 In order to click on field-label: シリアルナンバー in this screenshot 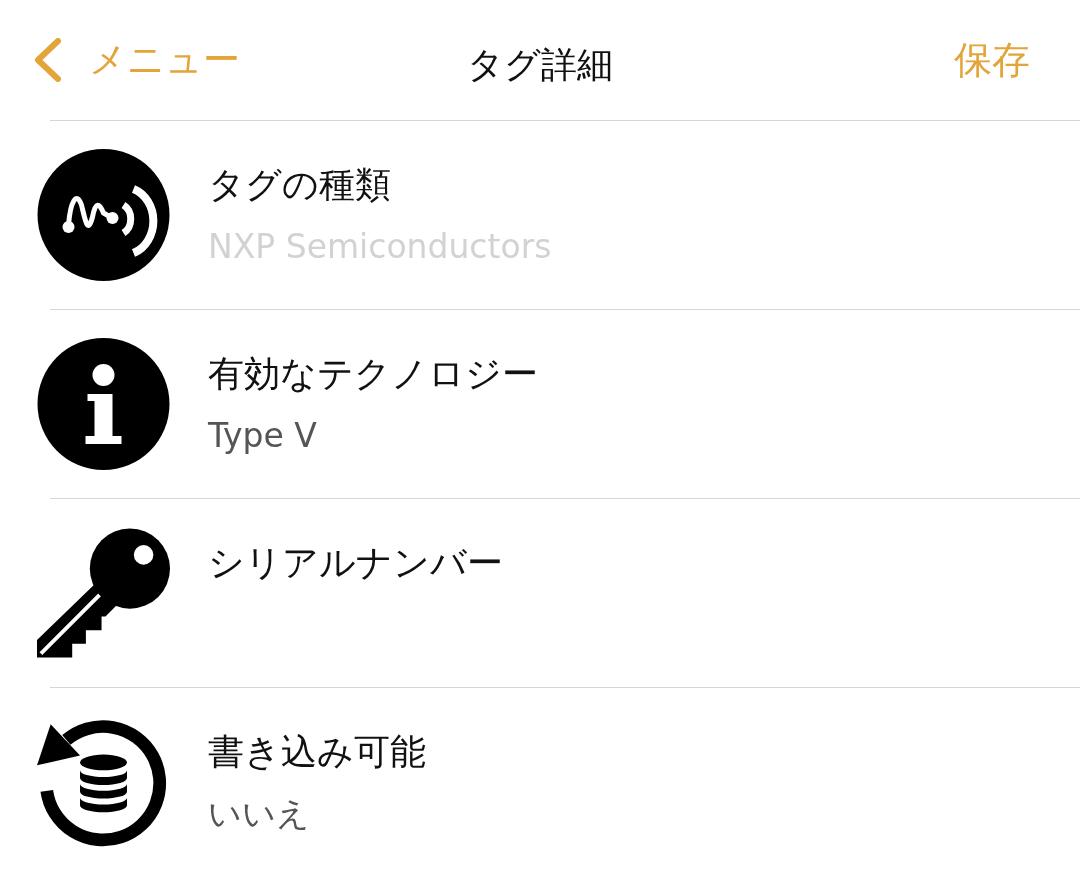, I will do `click(355, 563)`.